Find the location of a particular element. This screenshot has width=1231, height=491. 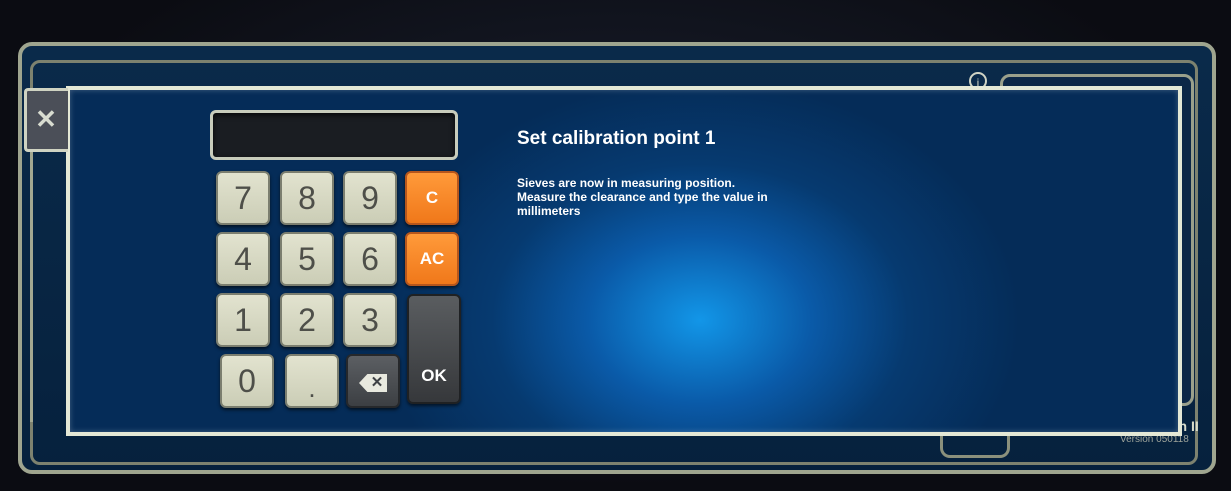

key-4: 4 is located at coordinates (243, 259).